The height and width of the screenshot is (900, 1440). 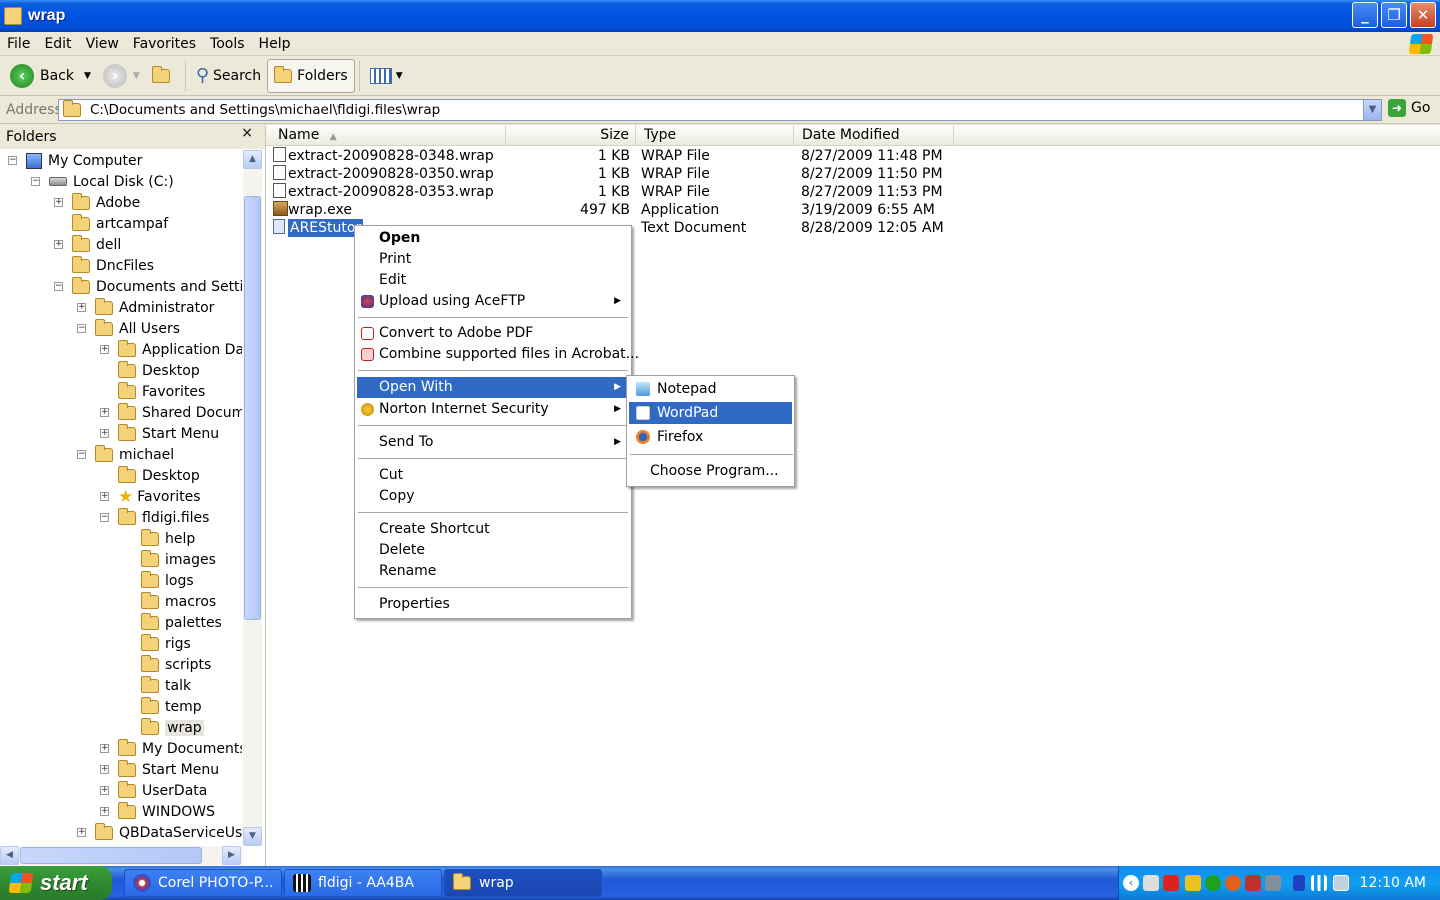 I want to click on scroll-down-icon: ▼, so click(x=252, y=836).